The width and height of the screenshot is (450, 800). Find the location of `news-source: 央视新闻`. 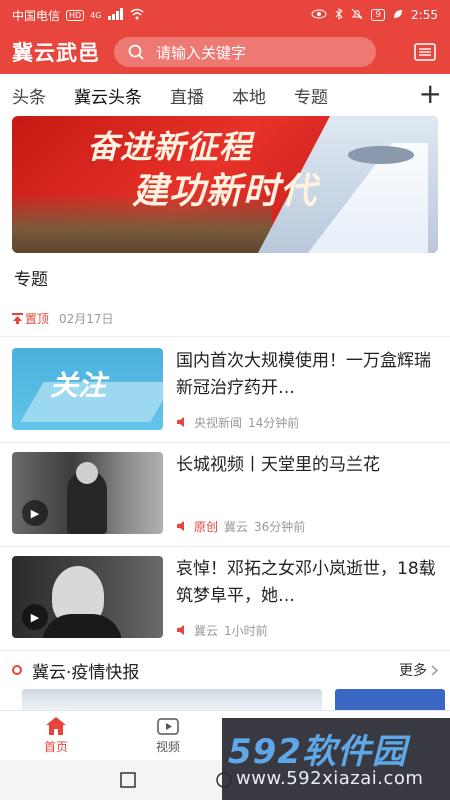

news-source: 央视新闻 is located at coordinates (218, 423).